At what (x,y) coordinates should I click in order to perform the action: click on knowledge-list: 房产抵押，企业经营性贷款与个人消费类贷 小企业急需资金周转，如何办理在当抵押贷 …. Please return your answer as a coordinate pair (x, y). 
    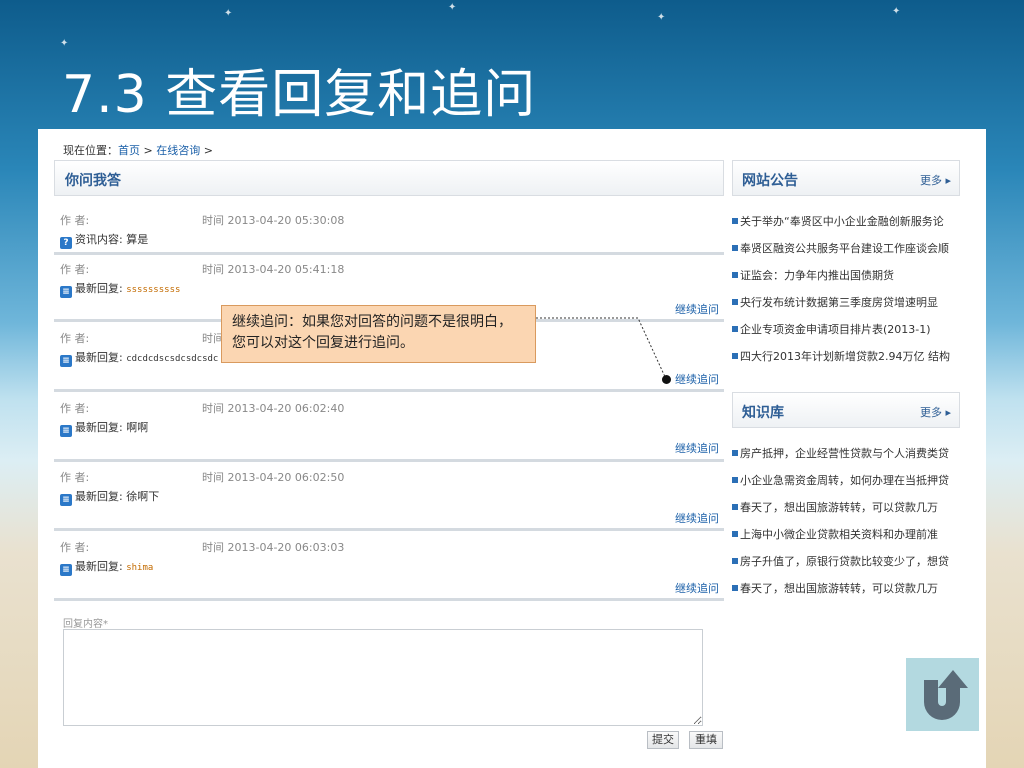
    Looking at the image, I should click on (852, 528).